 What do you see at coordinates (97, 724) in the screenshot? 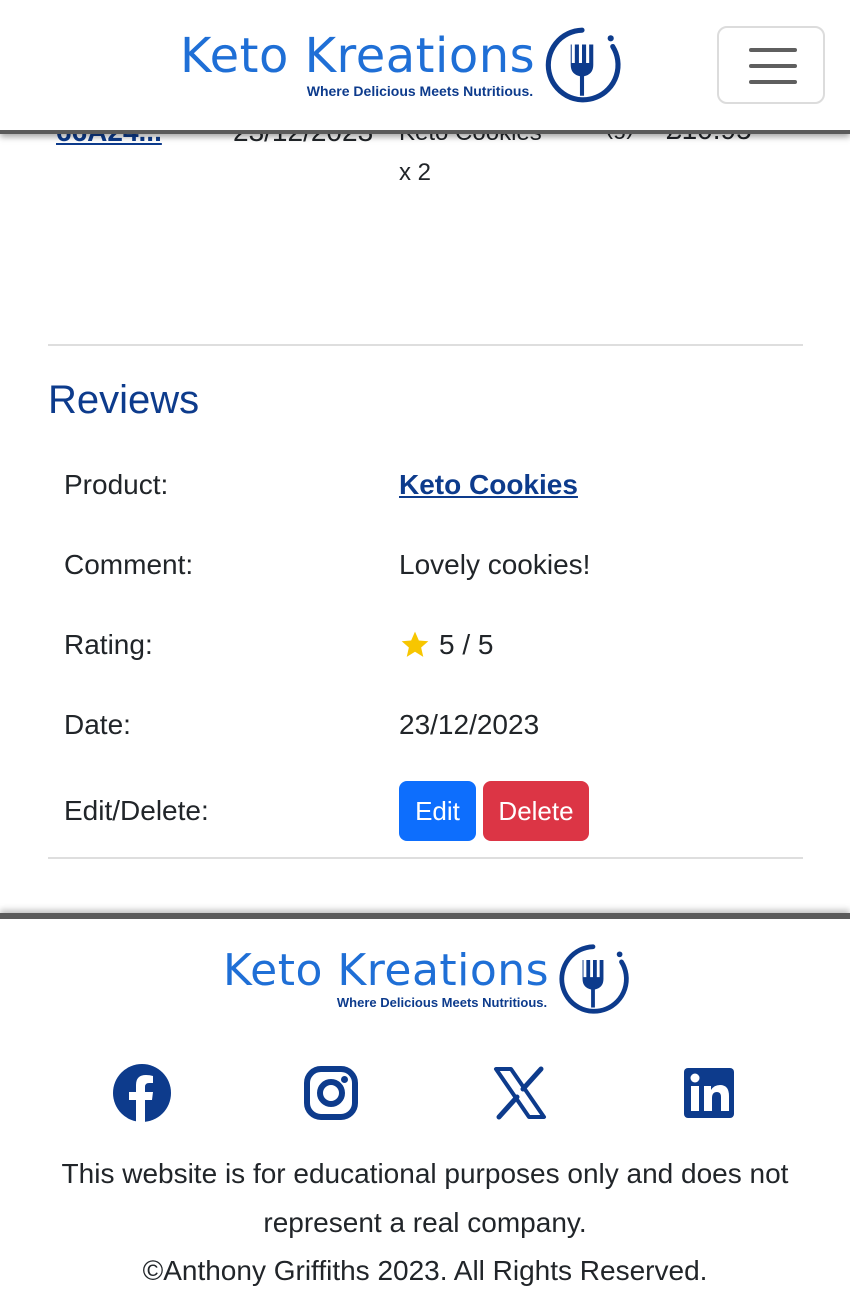
I see `review-date-label: Date:` at bounding box center [97, 724].